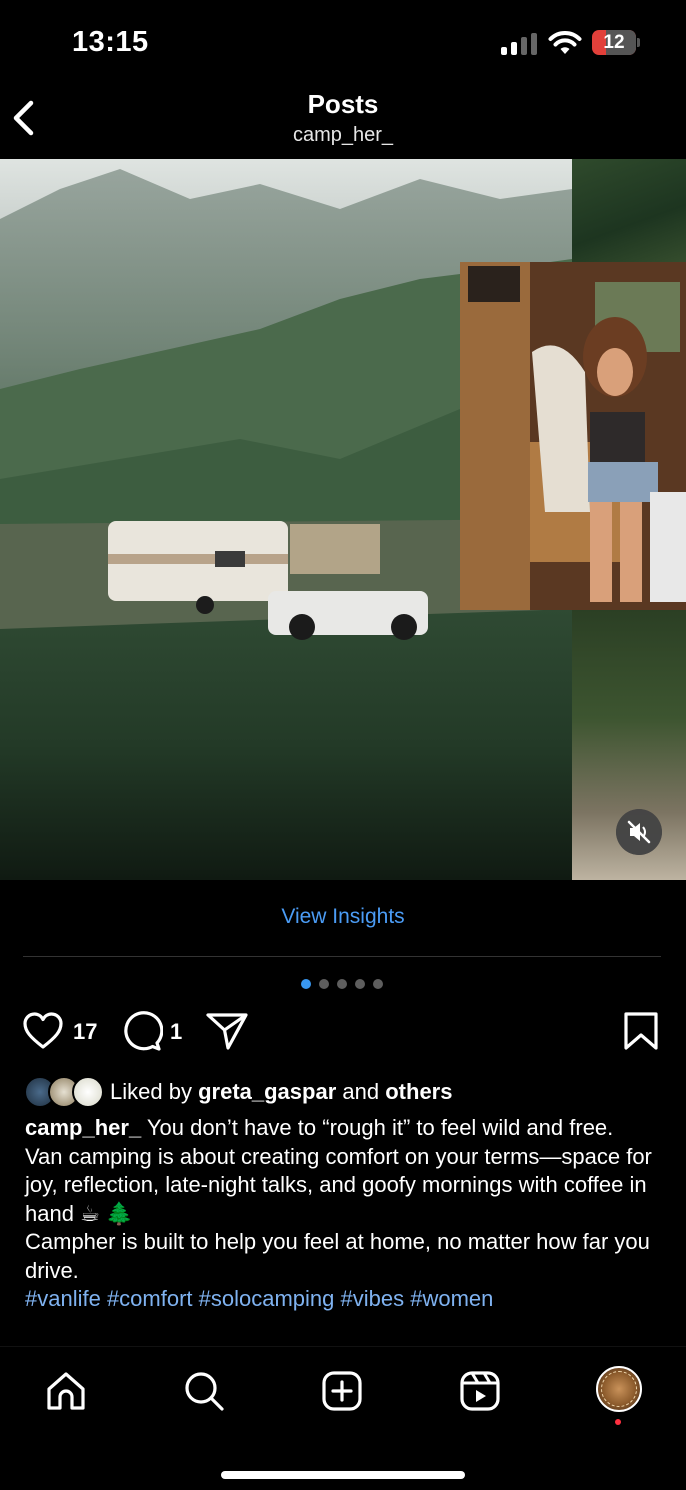 This screenshot has height=1490, width=686. What do you see at coordinates (619, 1389) in the screenshot?
I see `profile-avatar` at bounding box center [619, 1389].